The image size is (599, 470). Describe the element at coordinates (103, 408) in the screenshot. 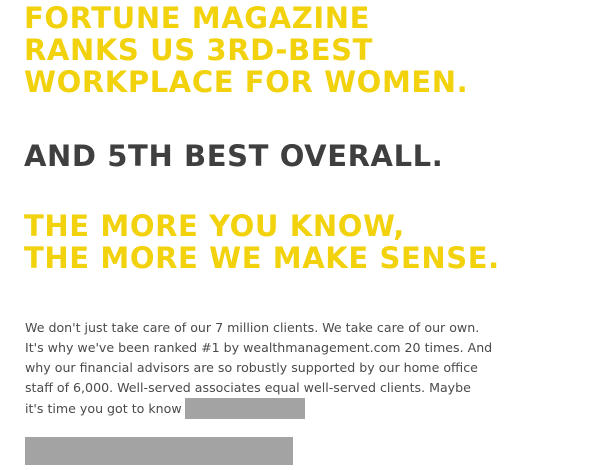

I see `body-line-text: it's time you got to know` at that location.